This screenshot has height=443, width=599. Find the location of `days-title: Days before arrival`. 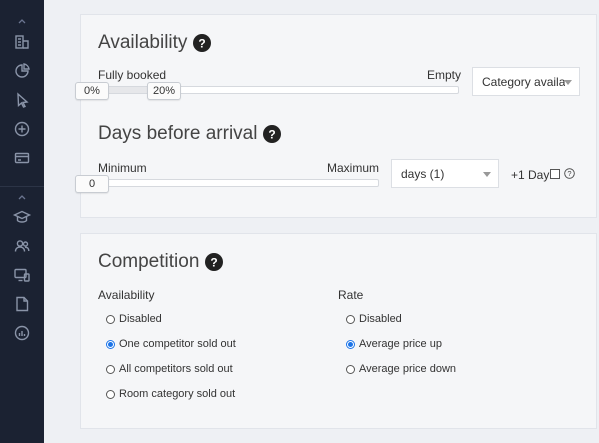

days-title: Days before arrival is located at coordinates (178, 133).